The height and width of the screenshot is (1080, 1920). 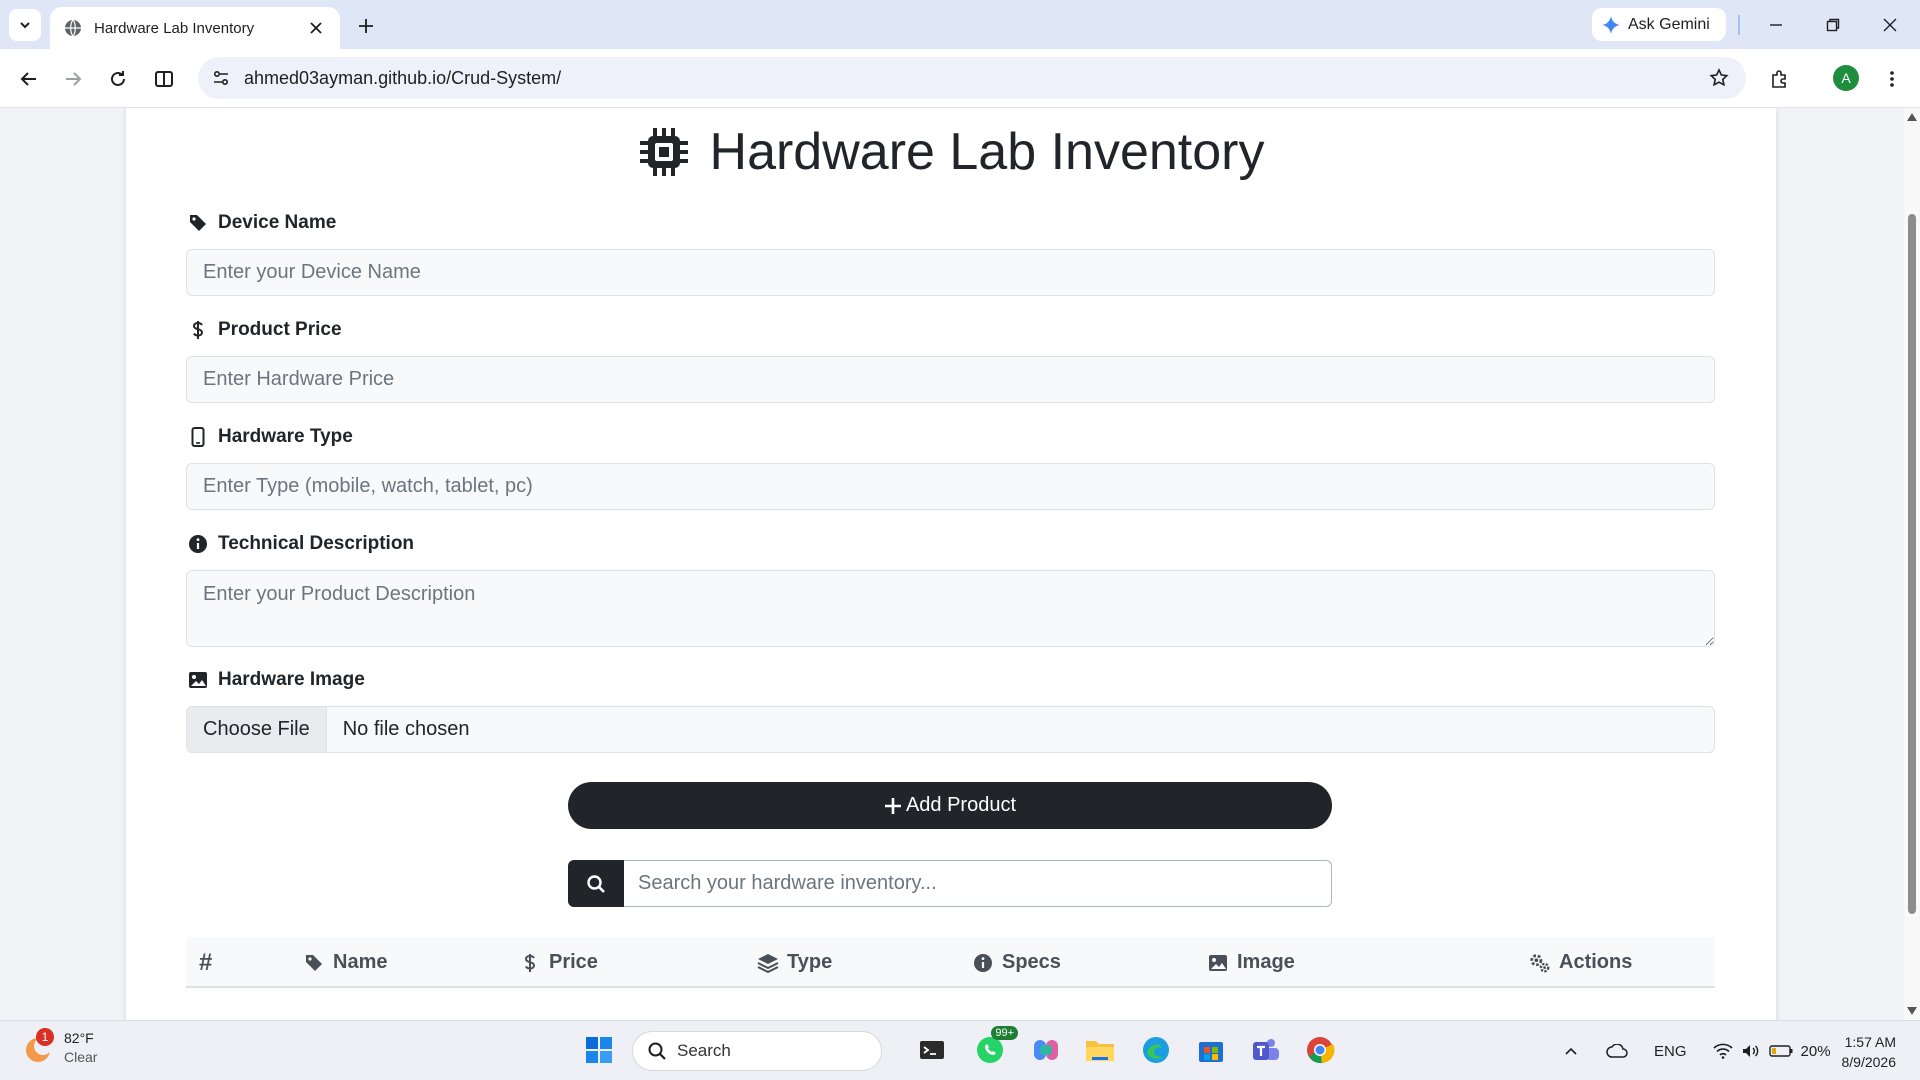 I want to click on page-scrollbar, so click(x=1912, y=564).